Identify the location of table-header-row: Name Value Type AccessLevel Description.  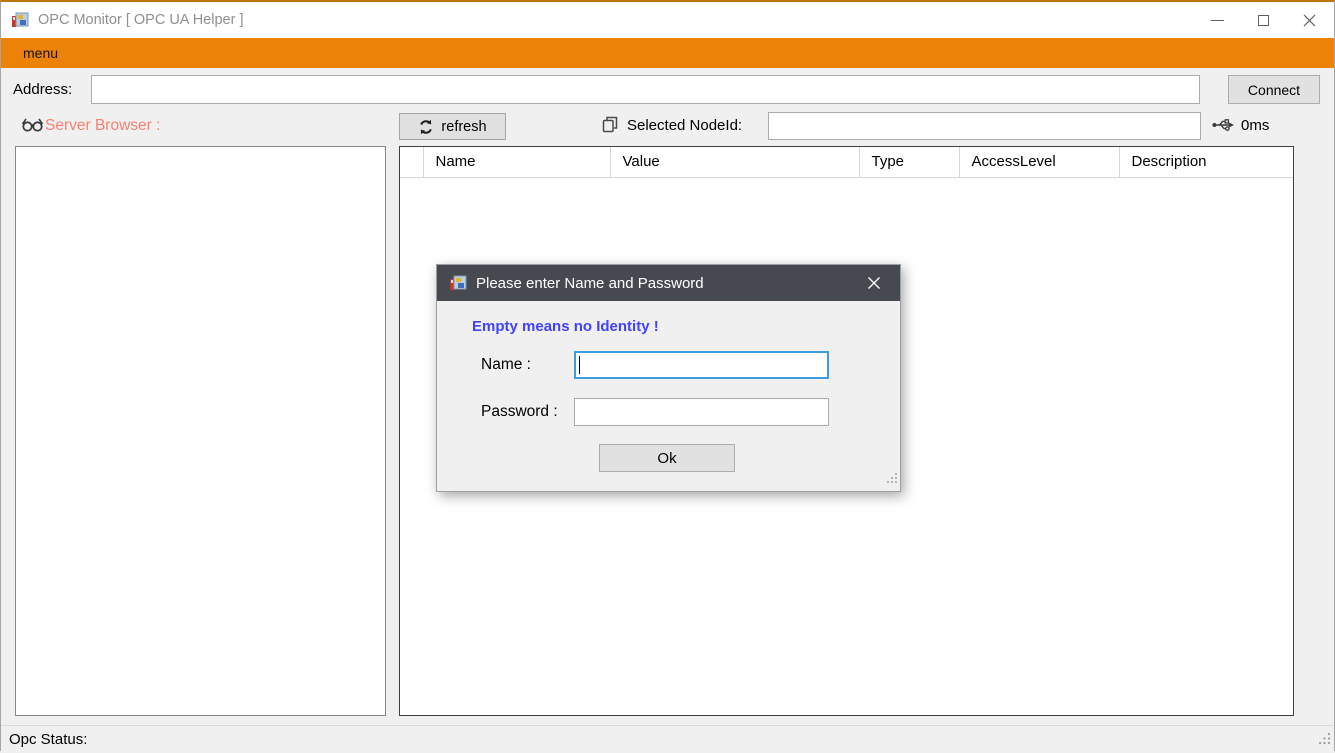
(846, 162).